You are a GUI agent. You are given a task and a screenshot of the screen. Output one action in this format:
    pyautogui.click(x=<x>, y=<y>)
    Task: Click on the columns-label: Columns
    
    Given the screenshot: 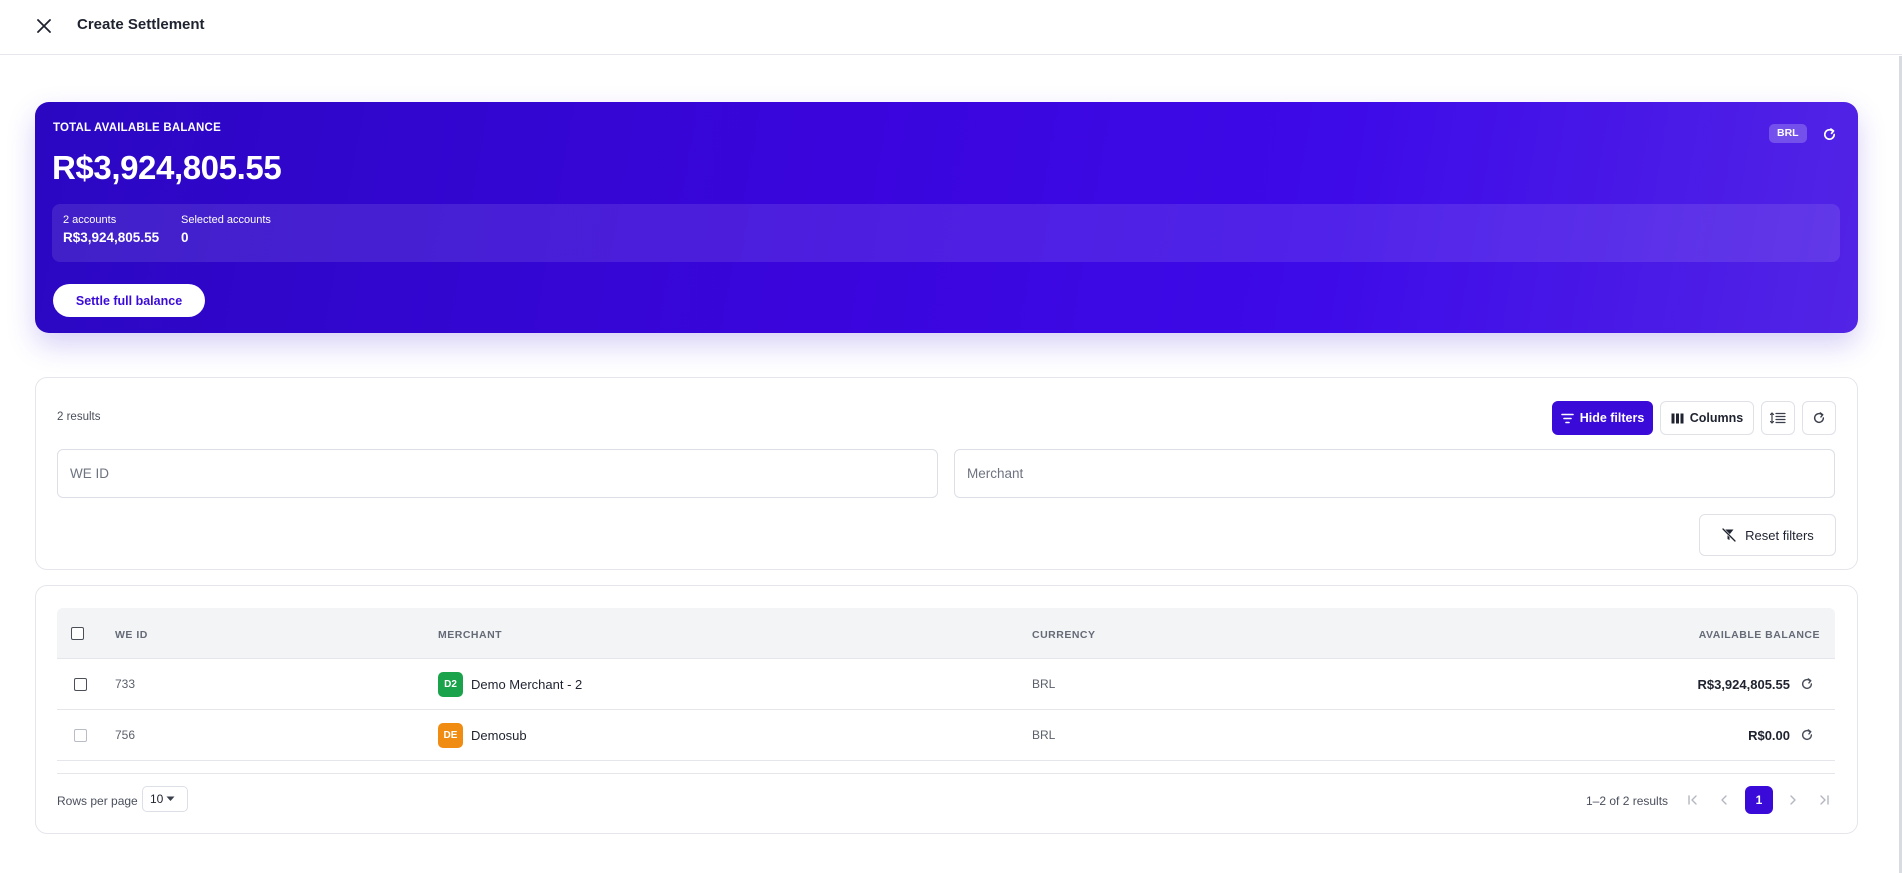 What is the action you would take?
    pyautogui.click(x=1716, y=418)
    